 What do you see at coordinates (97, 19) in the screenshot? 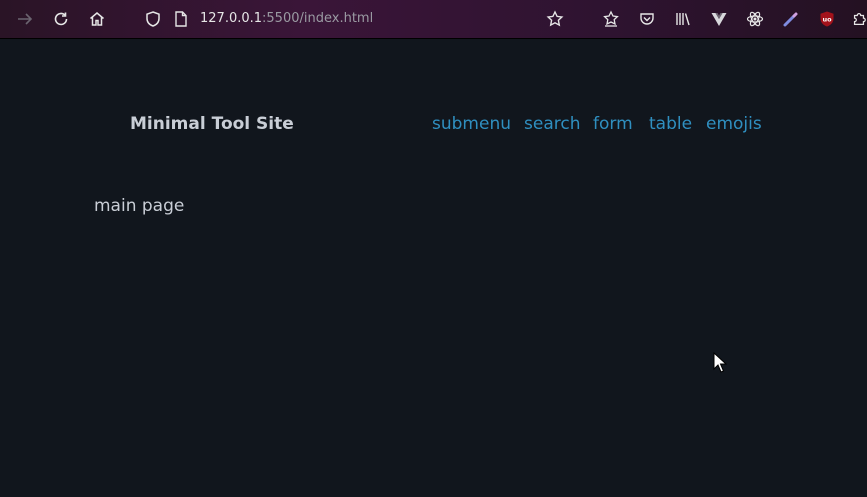
I see `home-icon` at bounding box center [97, 19].